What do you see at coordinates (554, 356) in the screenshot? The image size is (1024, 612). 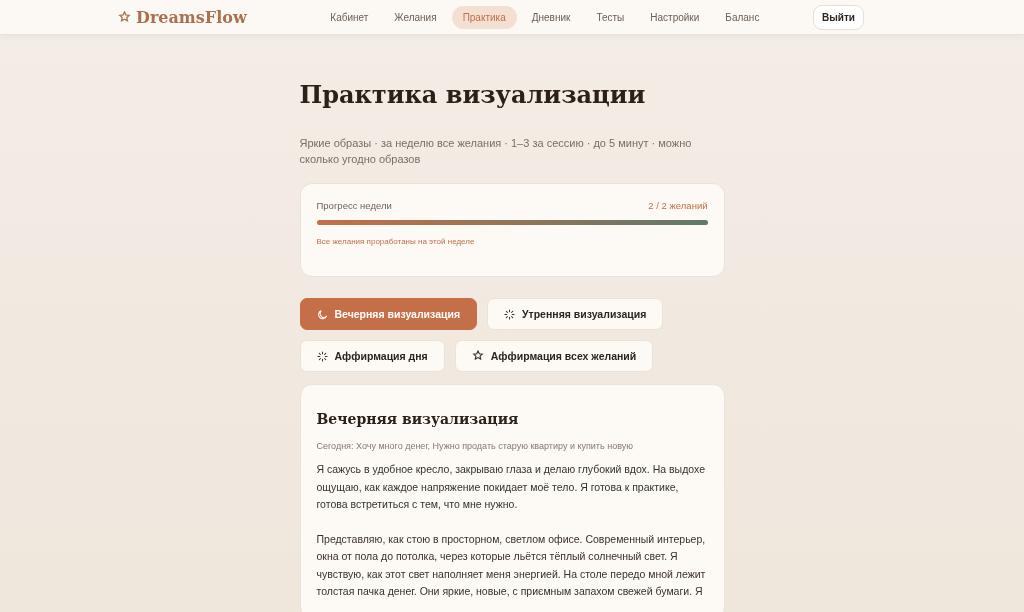 I see `mode-button: Аффирмация всех желаний` at bounding box center [554, 356].